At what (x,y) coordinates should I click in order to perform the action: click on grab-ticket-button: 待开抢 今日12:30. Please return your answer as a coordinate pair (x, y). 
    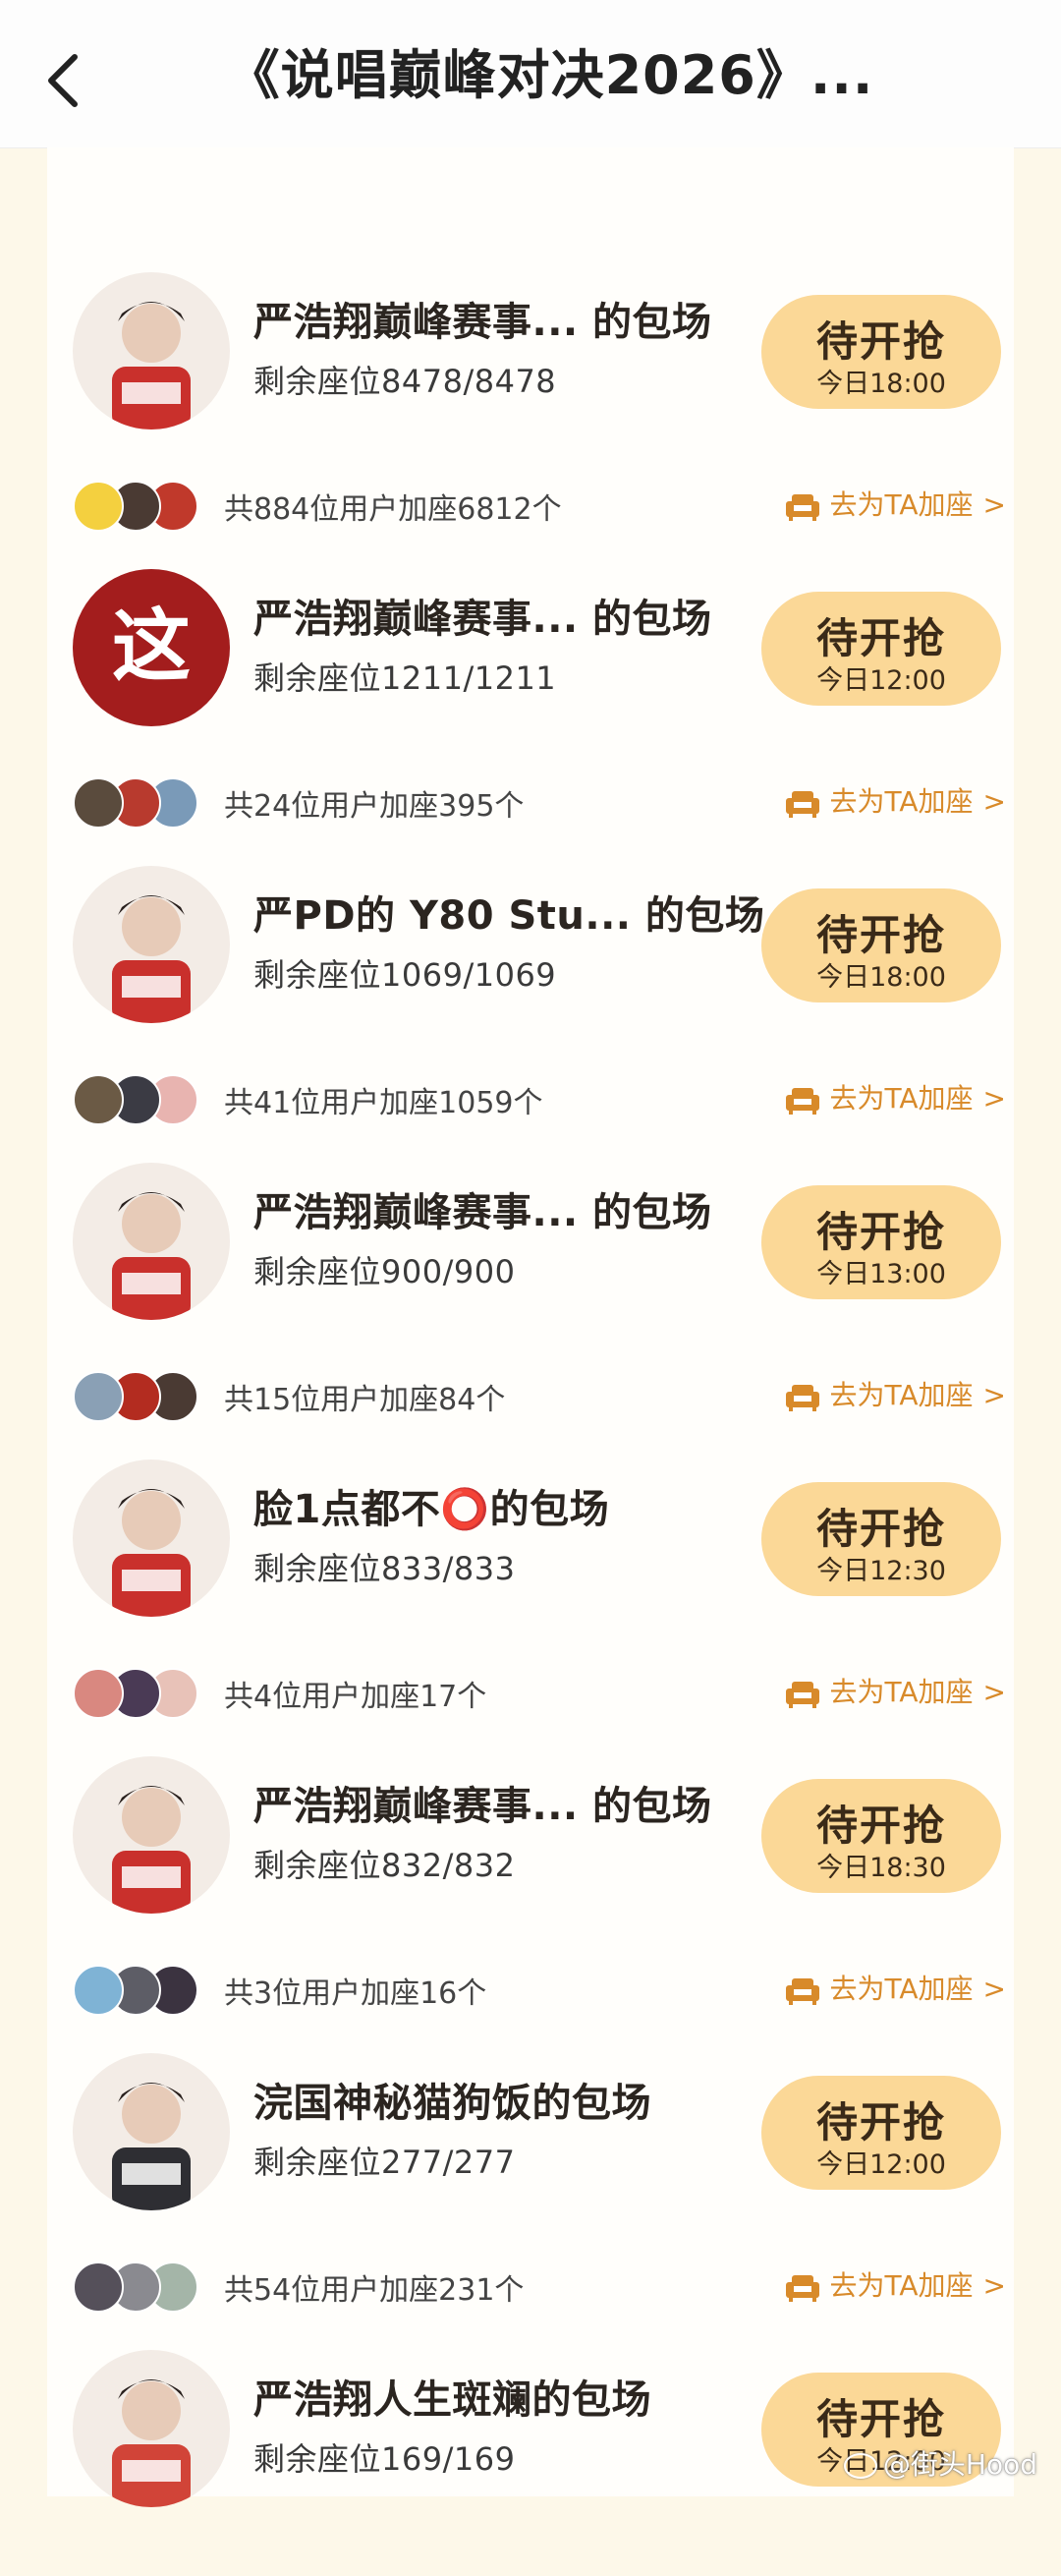
    Looking at the image, I should click on (881, 1539).